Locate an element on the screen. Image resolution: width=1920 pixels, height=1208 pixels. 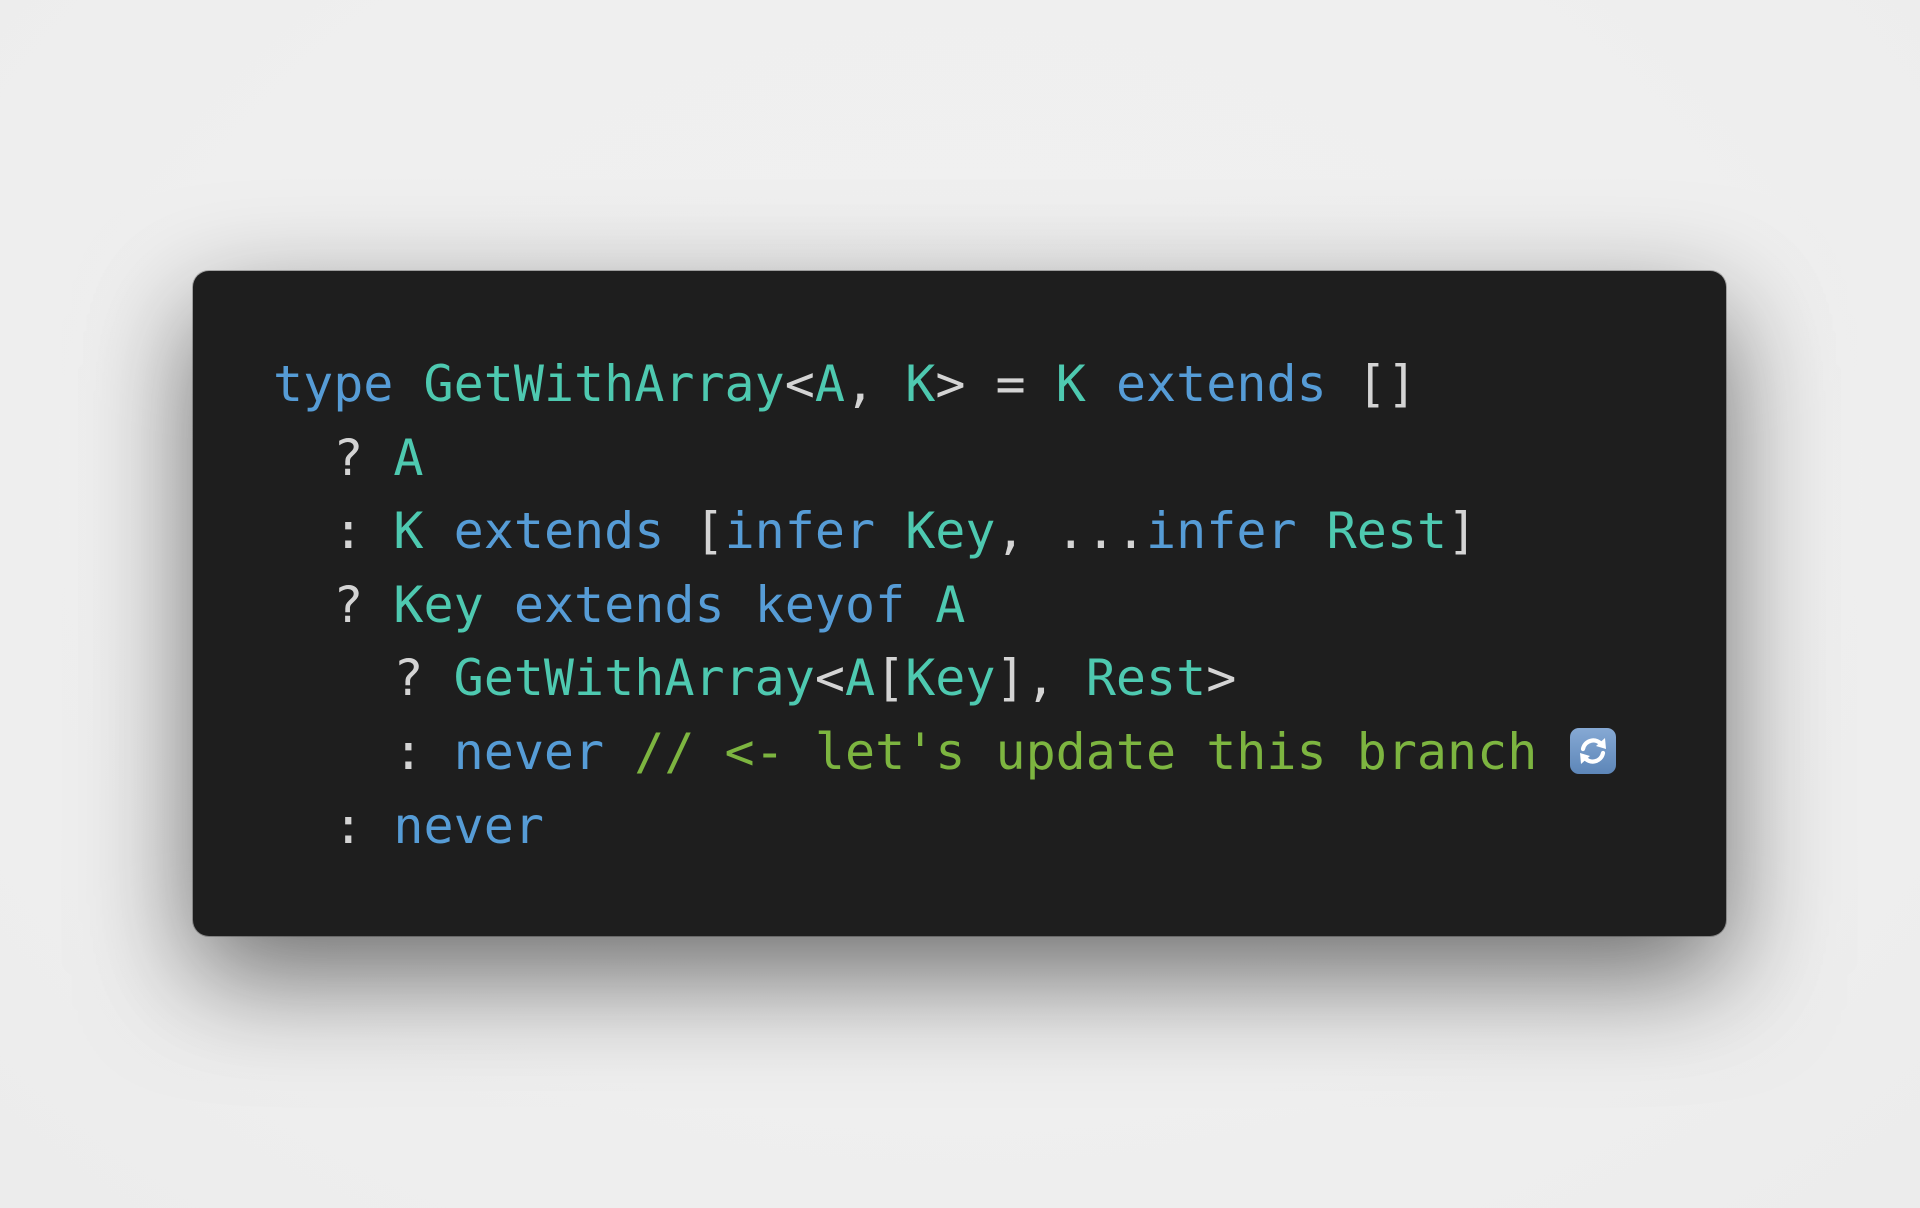
code-line: : never is located at coordinates (999, 827).